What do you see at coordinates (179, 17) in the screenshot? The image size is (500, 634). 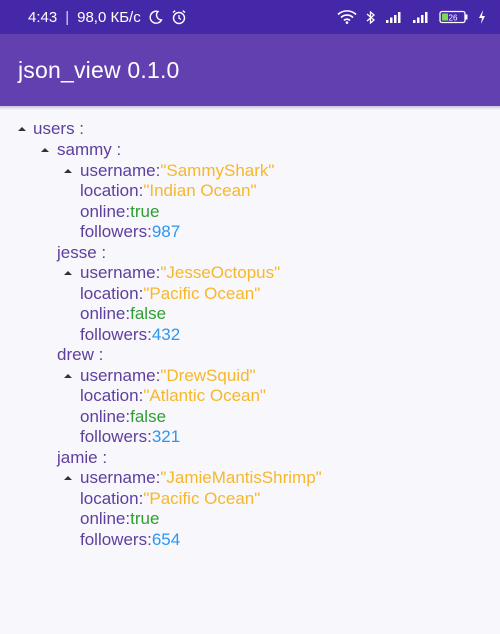 I see `alarm-icon` at bounding box center [179, 17].